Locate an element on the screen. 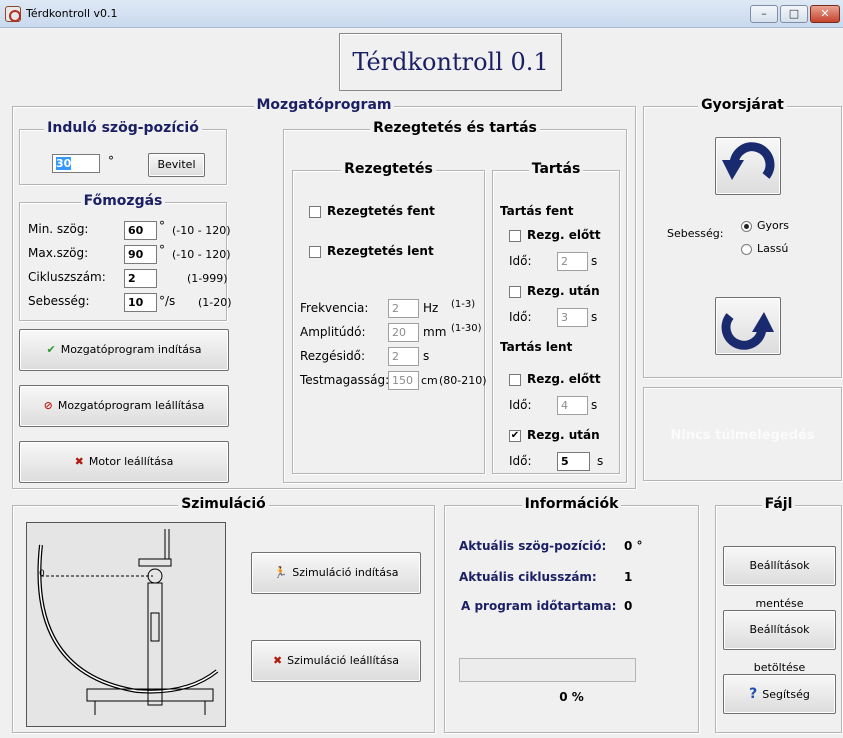 This screenshot has height=738, width=843. stop-program-button: ⊘ Mozgatóprogram leállítása is located at coordinates (124, 406).